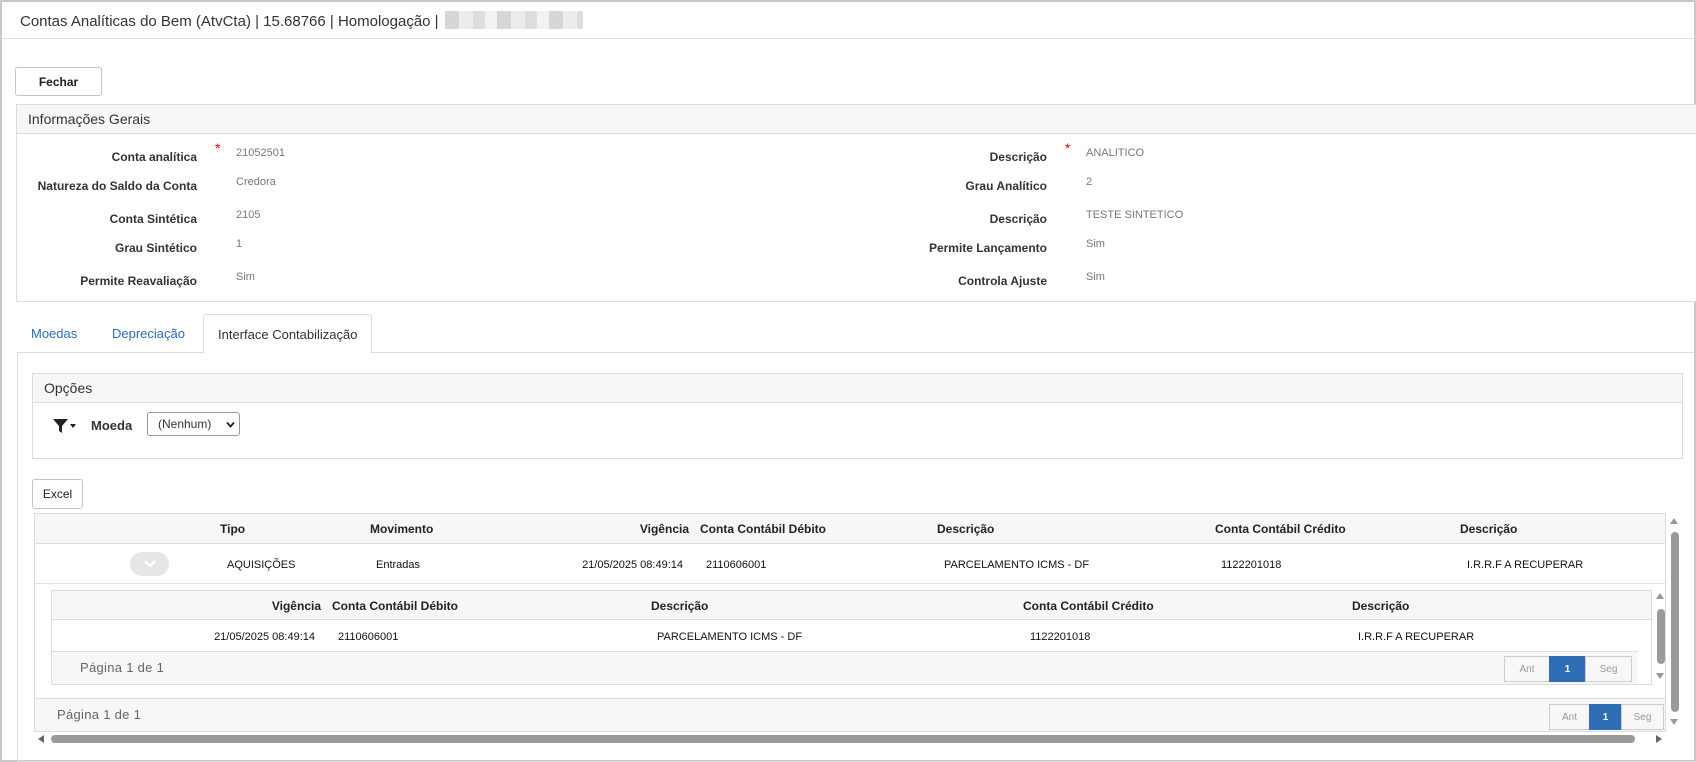 This screenshot has width=1696, height=762. I want to click on main-header-vigencia: Vigência, so click(664, 529).